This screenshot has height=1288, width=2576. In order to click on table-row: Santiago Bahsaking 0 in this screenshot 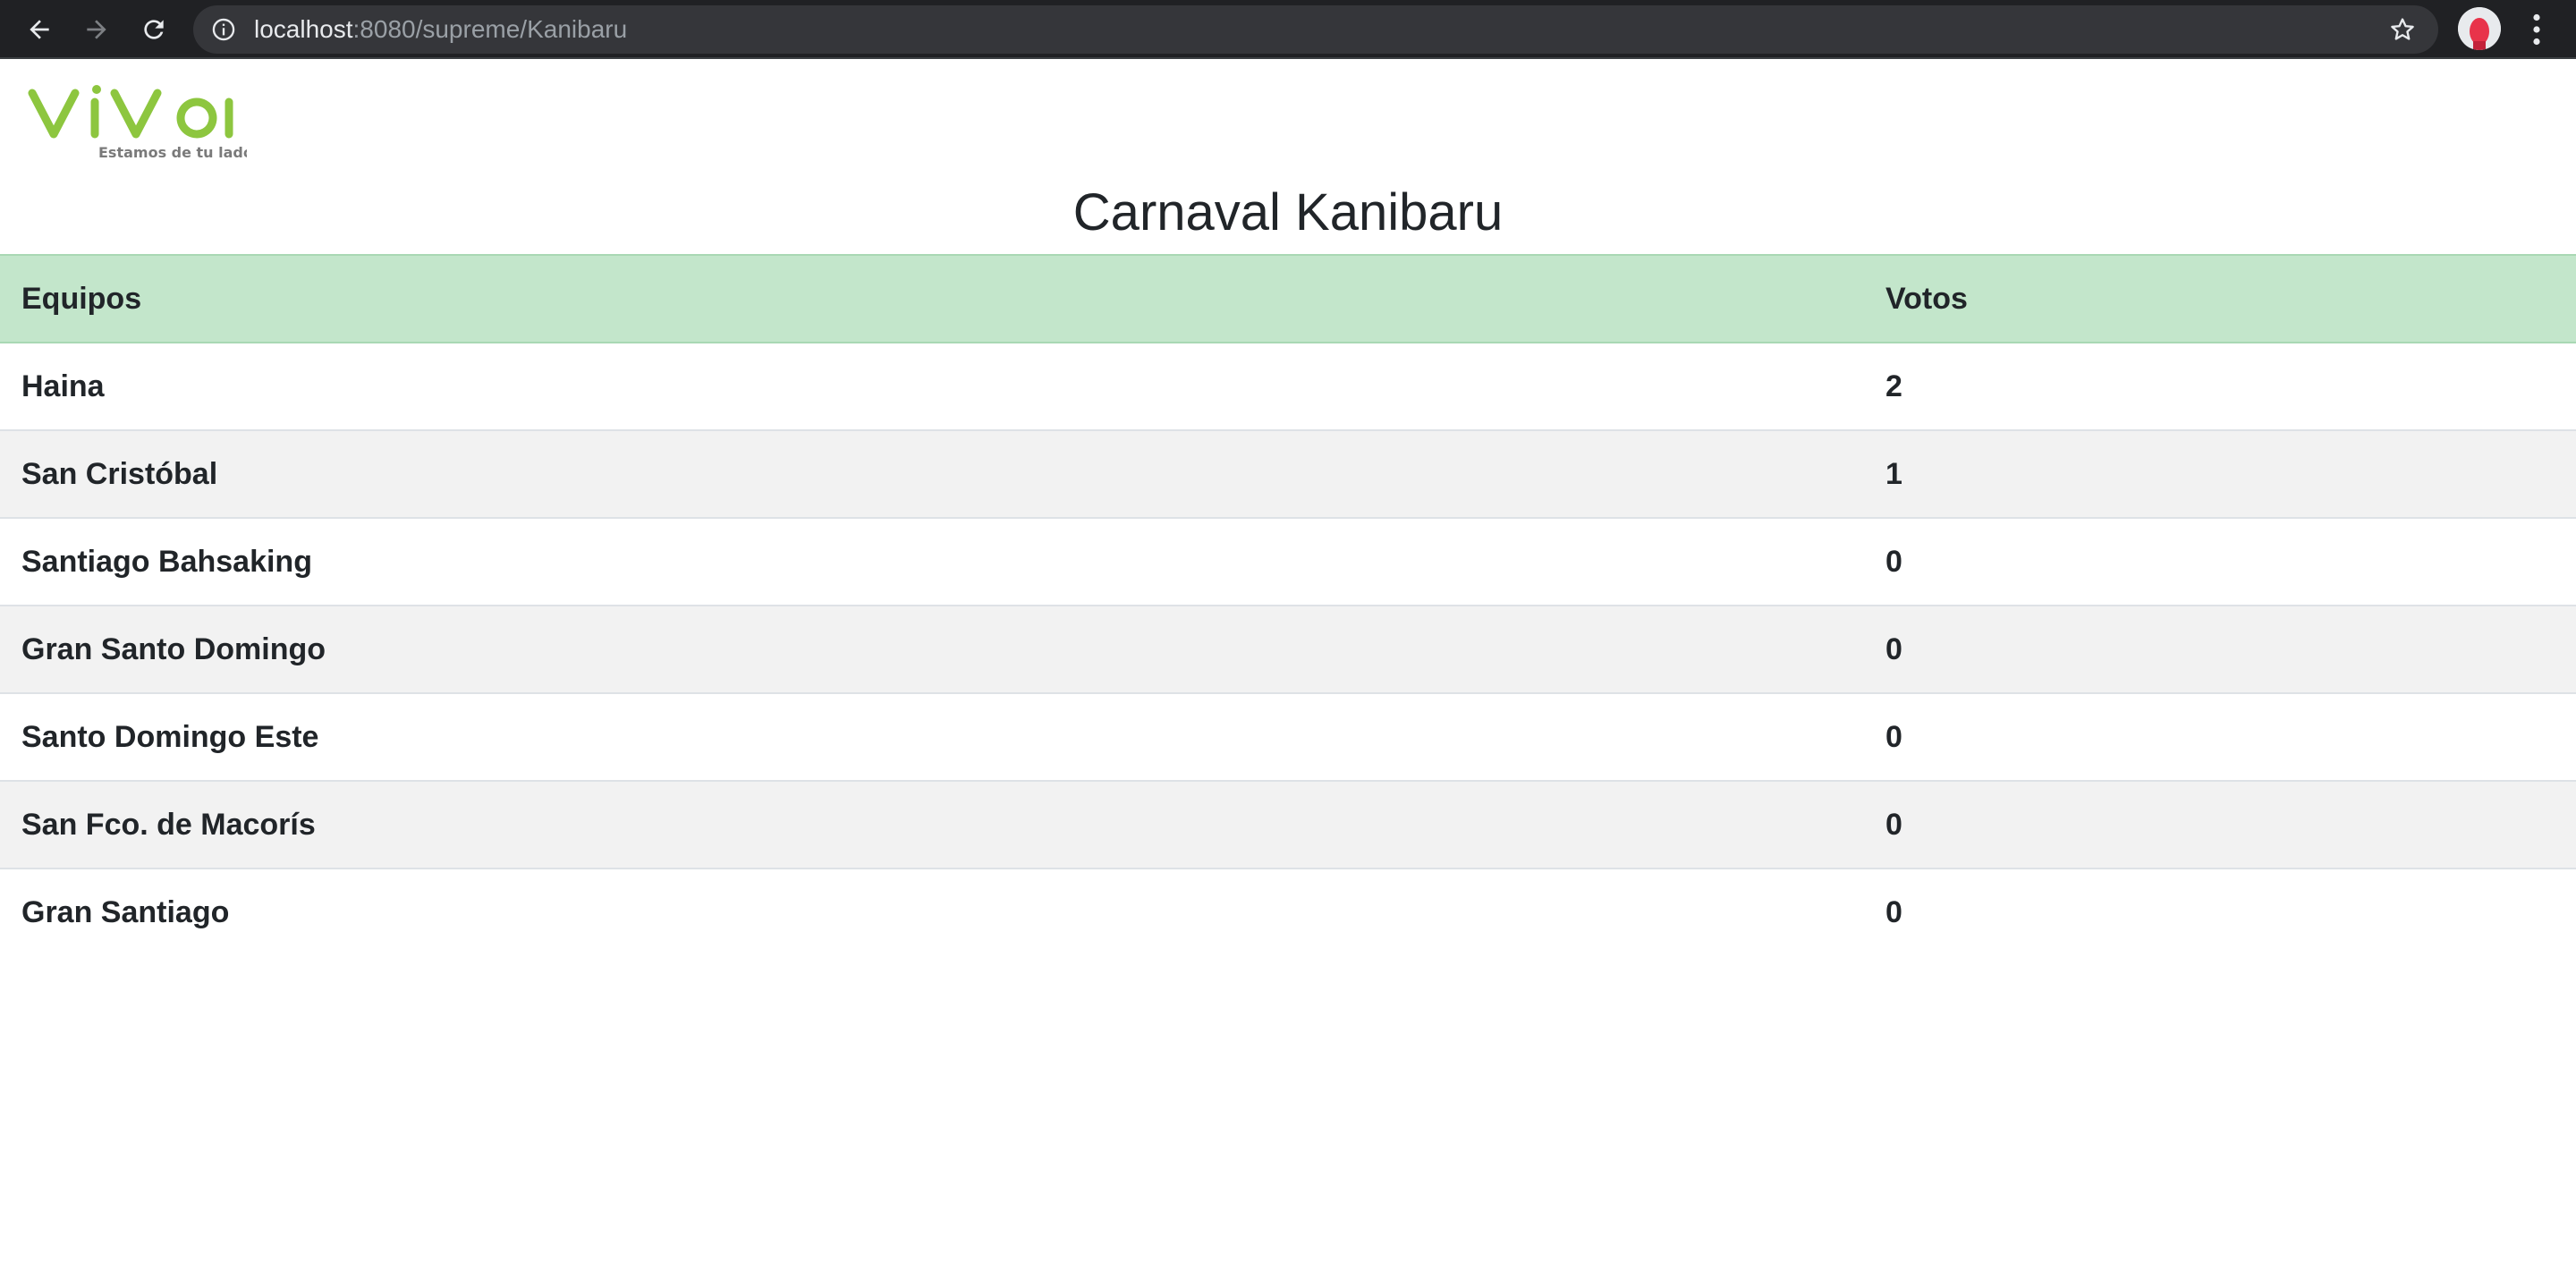, I will do `click(1288, 562)`.